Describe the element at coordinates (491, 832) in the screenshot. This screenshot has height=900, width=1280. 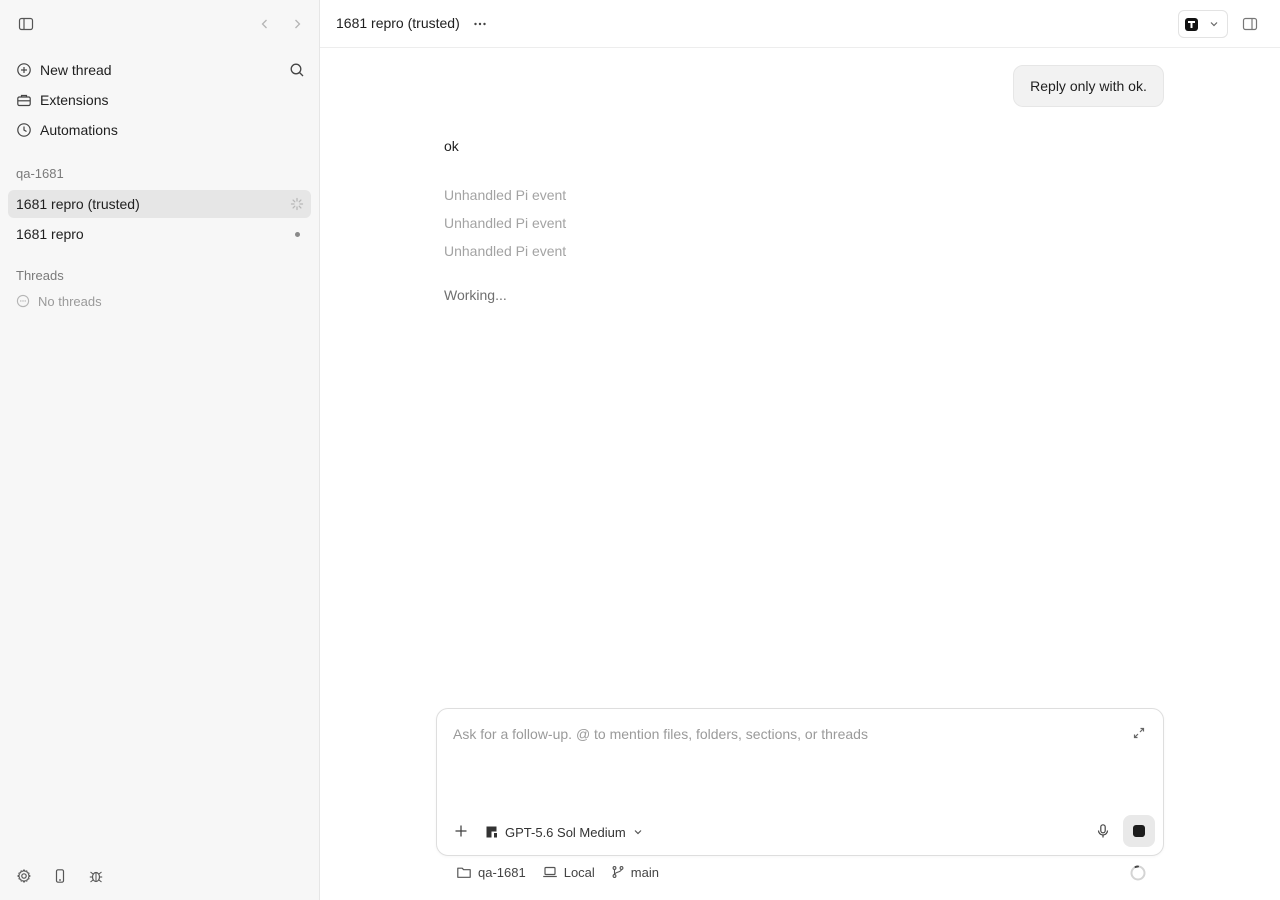
I see `model-icon` at that location.